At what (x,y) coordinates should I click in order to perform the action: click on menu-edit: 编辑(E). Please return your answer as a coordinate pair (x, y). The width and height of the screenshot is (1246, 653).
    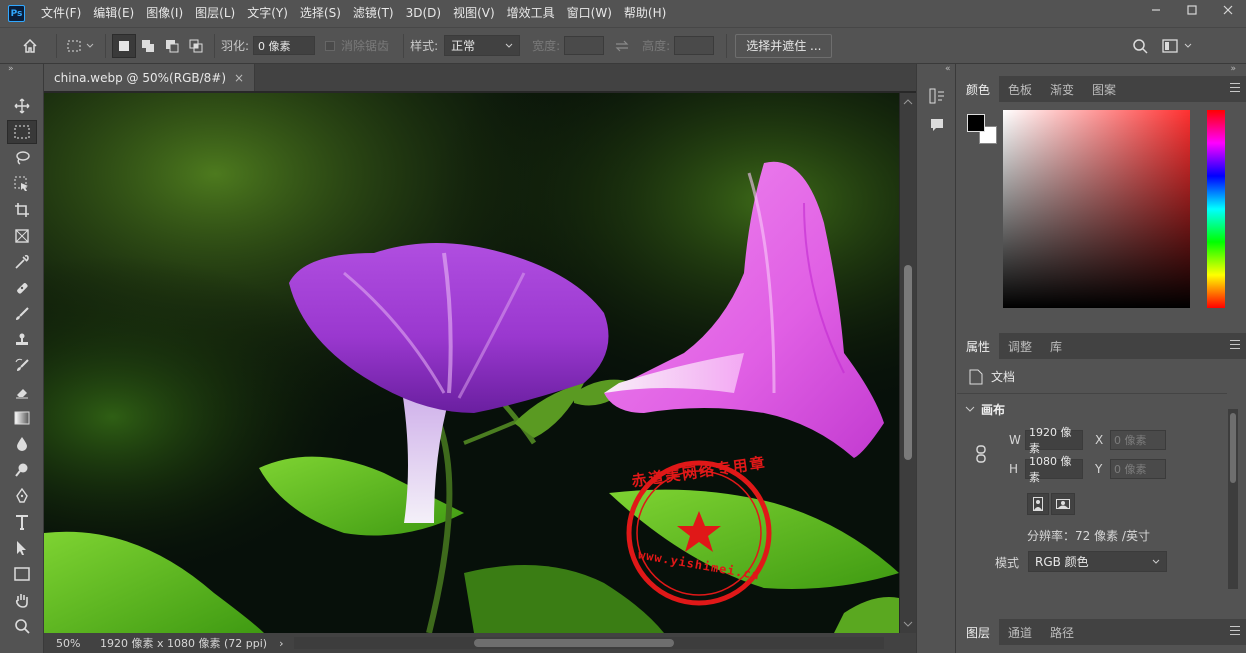
    Looking at the image, I should click on (113, 13).